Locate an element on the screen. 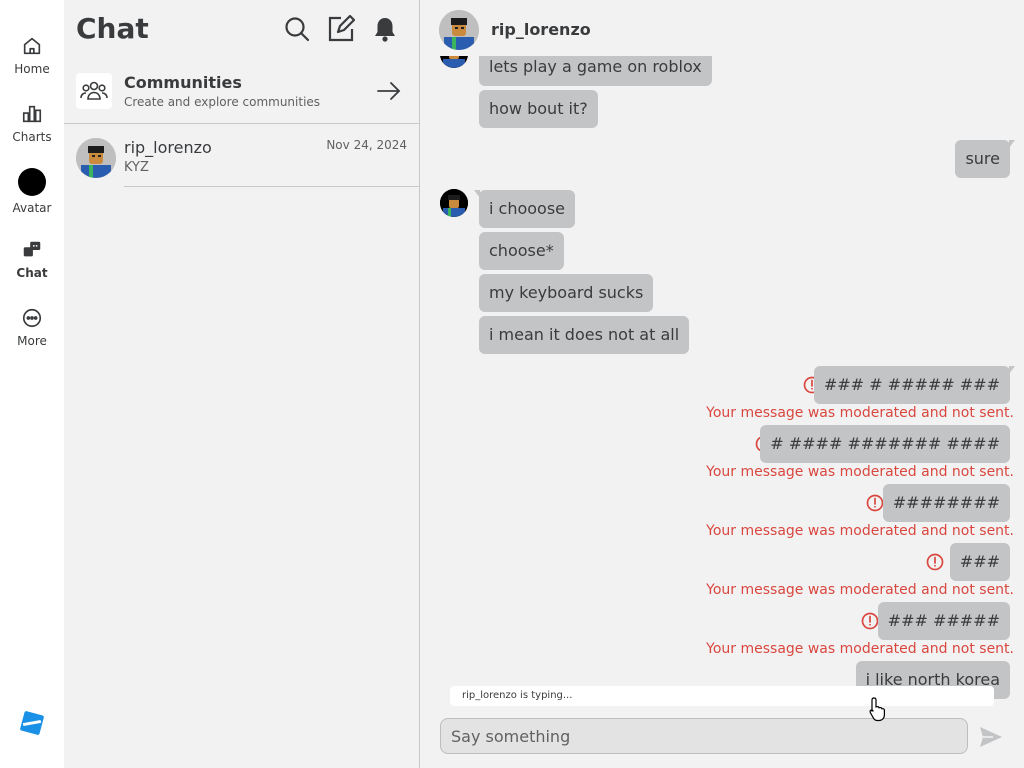 The height and width of the screenshot is (768, 1024). conversation-avatar is located at coordinates (96, 158).